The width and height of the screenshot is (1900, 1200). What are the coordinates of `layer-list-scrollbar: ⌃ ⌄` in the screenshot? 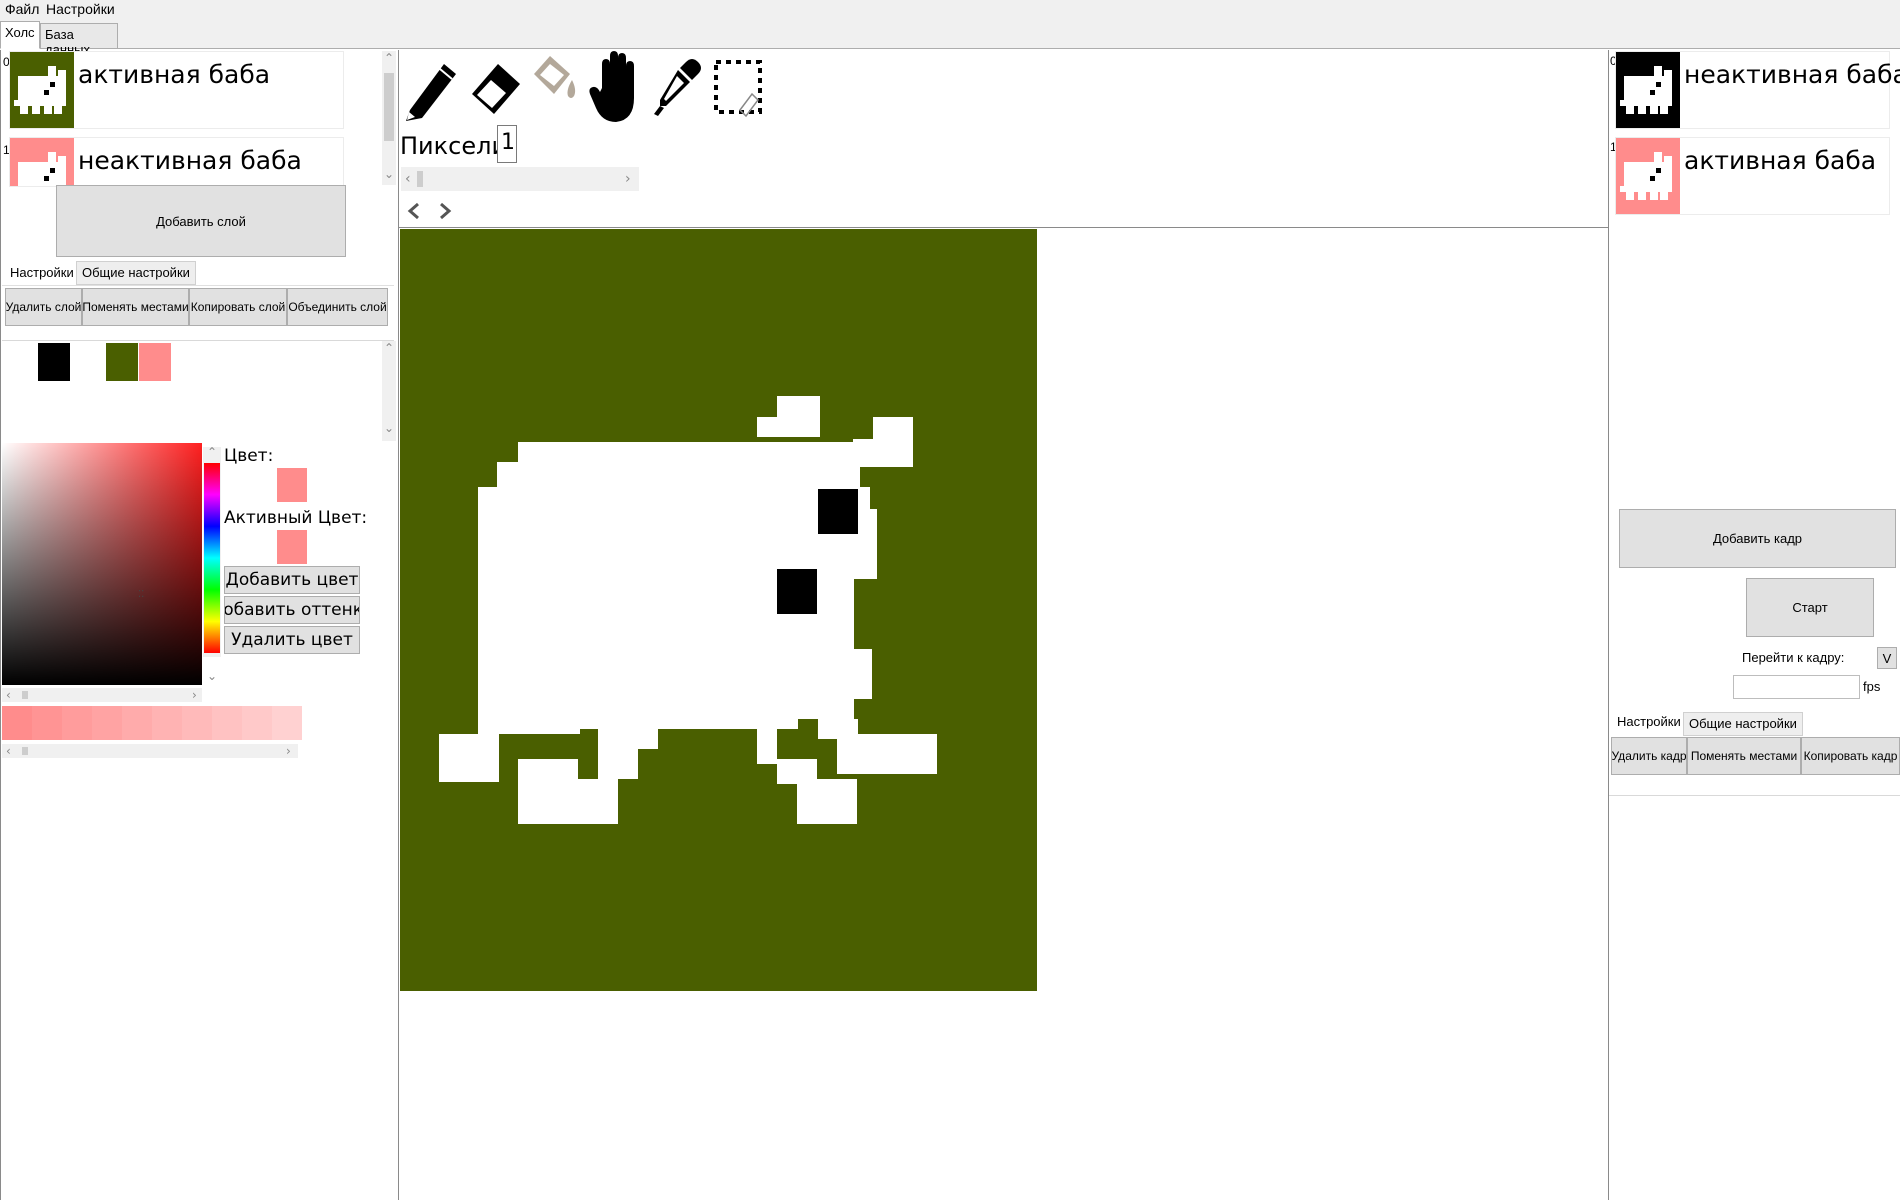 It's located at (389, 118).